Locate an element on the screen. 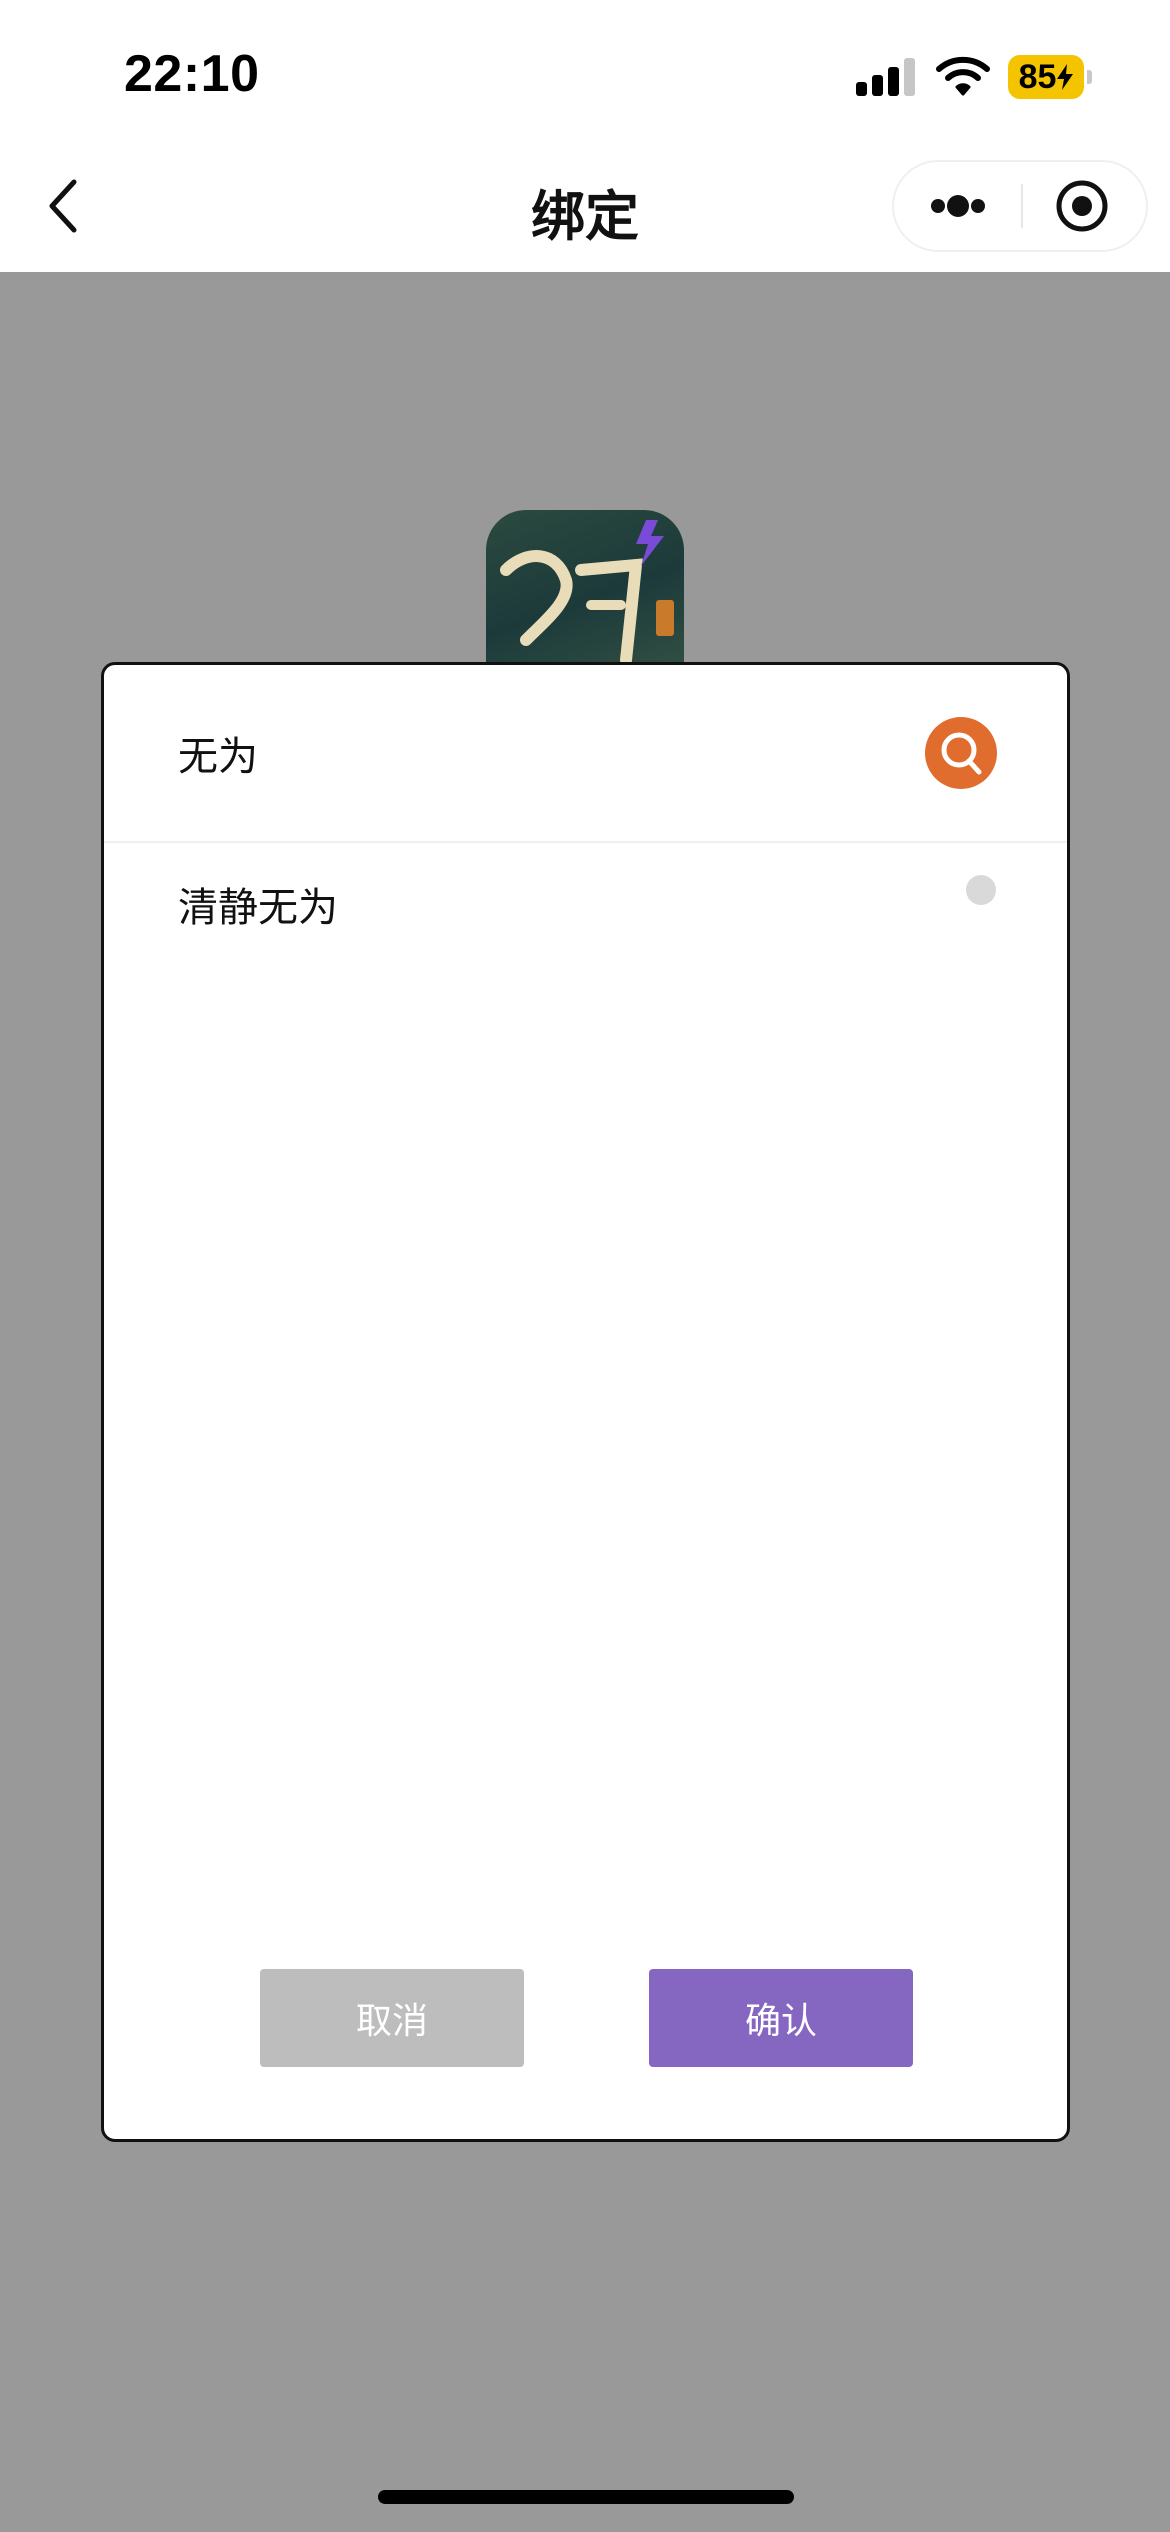 The image size is (1170, 2532). battery-level: 85 is located at coordinates (1046, 77).